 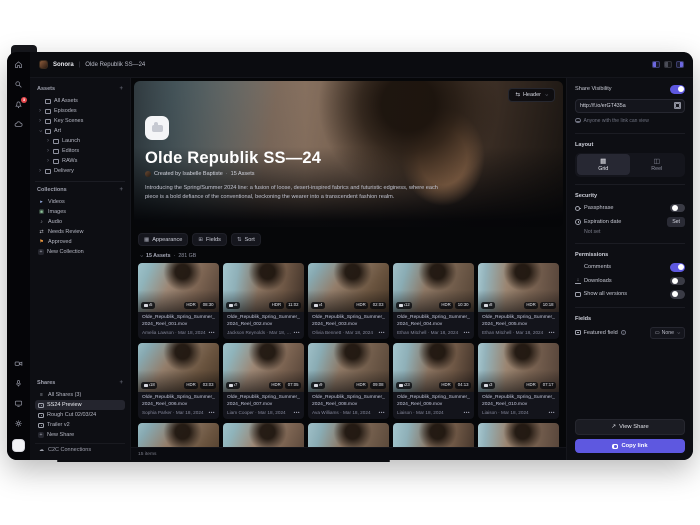 What do you see at coordinates (677, 89) in the screenshot?
I see `share-visibility-toggle` at bounding box center [677, 89].